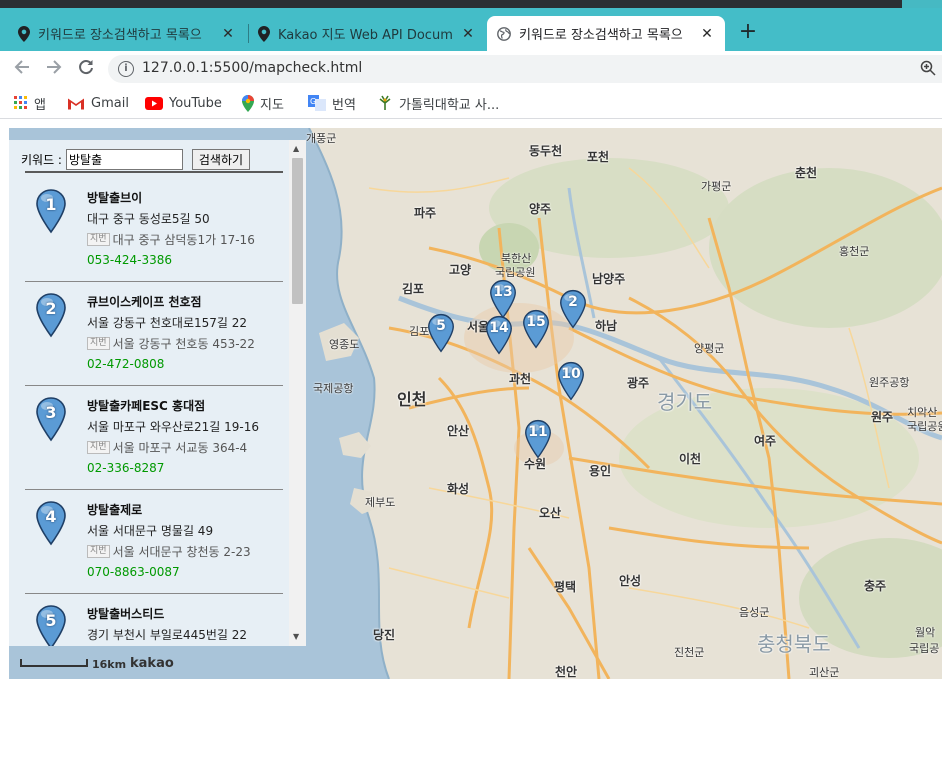 The width and height of the screenshot is (942, 759). What do you see at coordinates (573, 309) in the screenshot?
I see `map-marker-2: 2` at bounding box center [573, 309].